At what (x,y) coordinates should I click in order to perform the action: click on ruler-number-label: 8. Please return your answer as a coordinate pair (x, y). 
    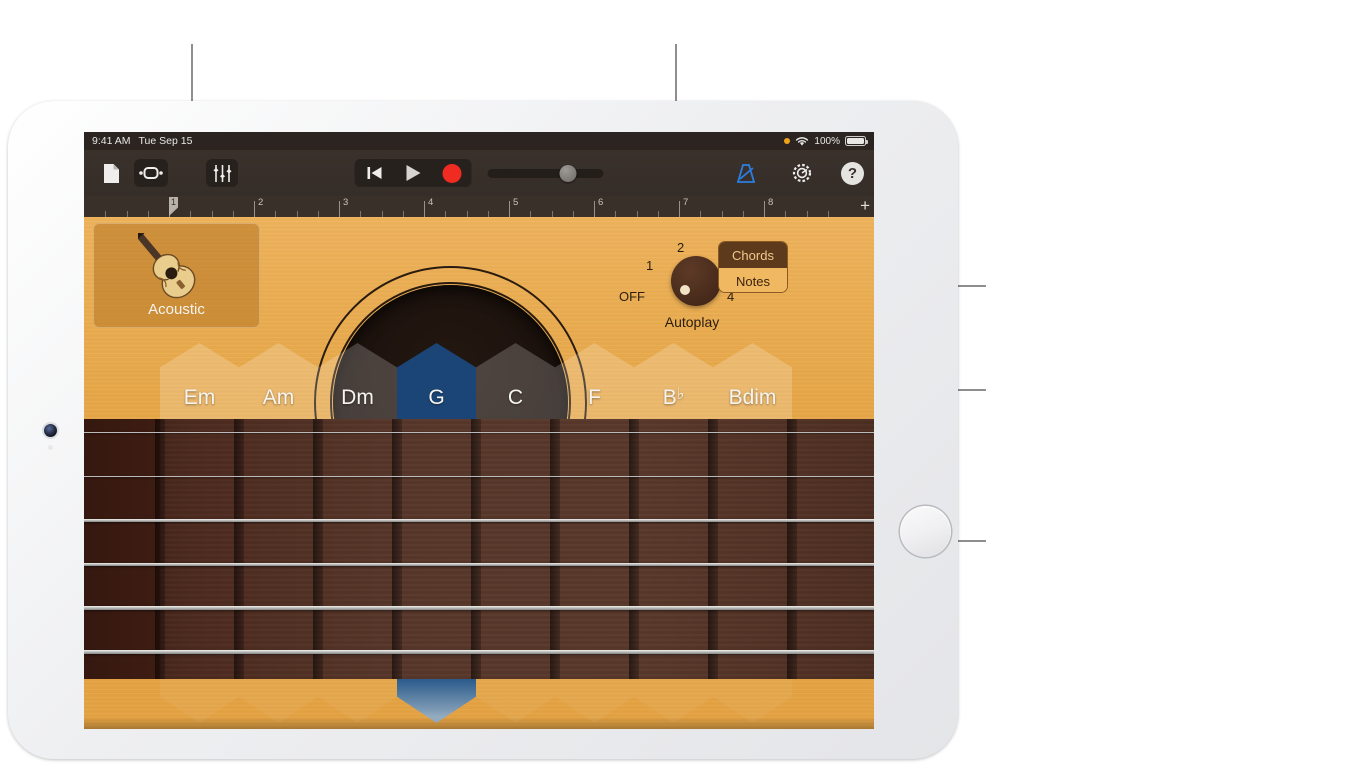
    Looking at the image, I should click on (771, 202).